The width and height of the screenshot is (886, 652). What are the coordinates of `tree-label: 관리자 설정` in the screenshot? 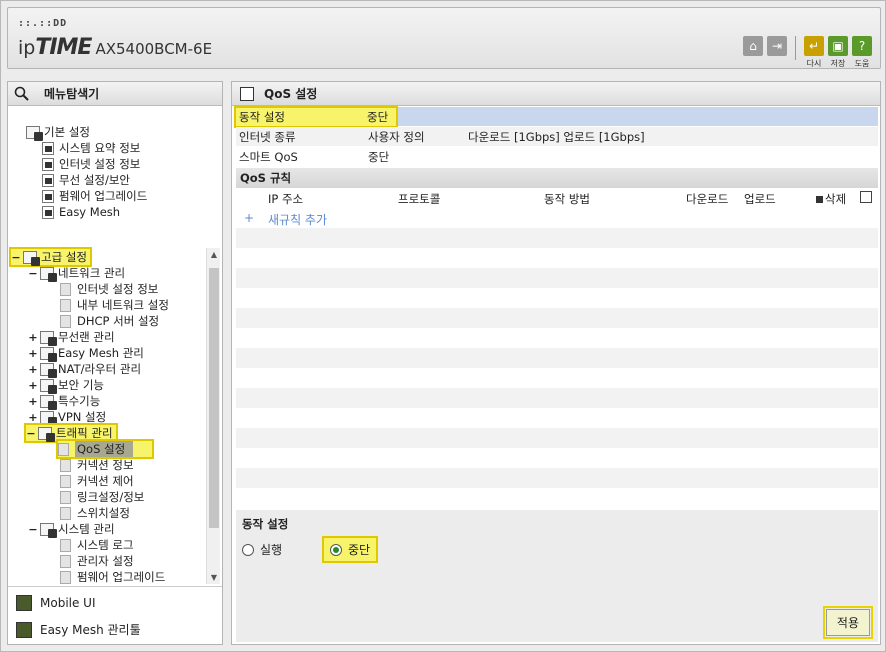 It's located at (105, 561).